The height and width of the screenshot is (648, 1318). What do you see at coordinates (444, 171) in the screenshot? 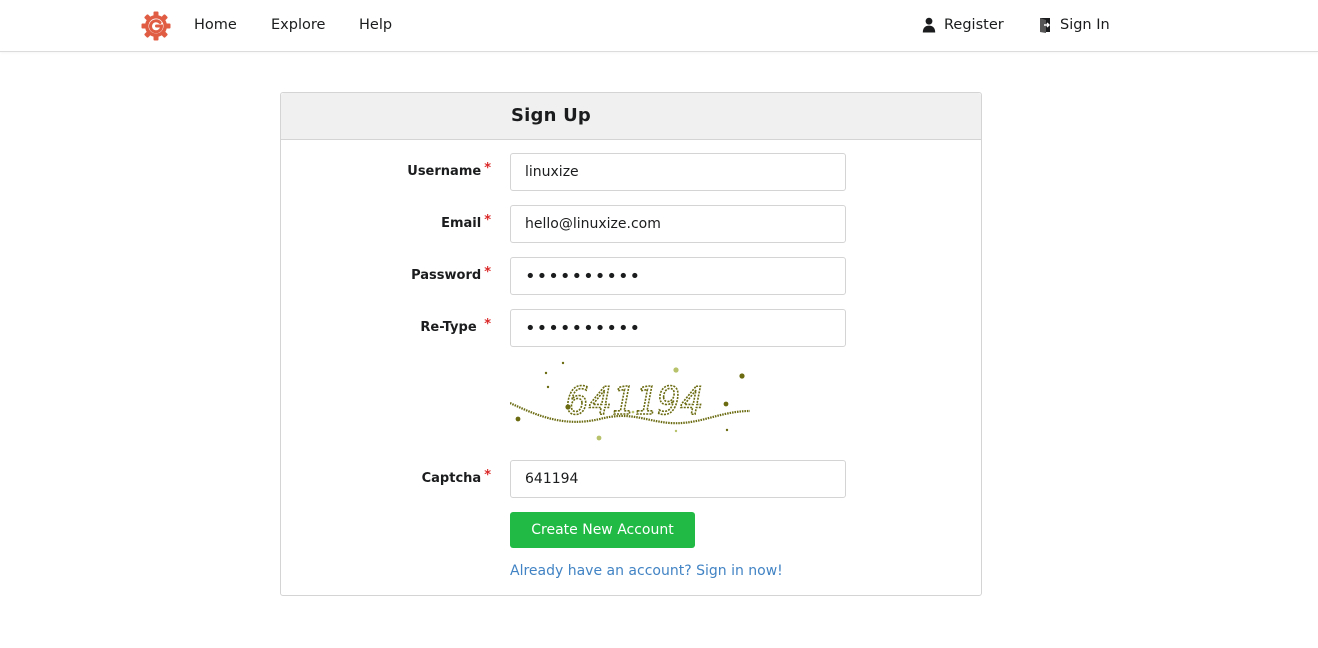
I see `username-label-text: Username` at bounding box center [444, 171].